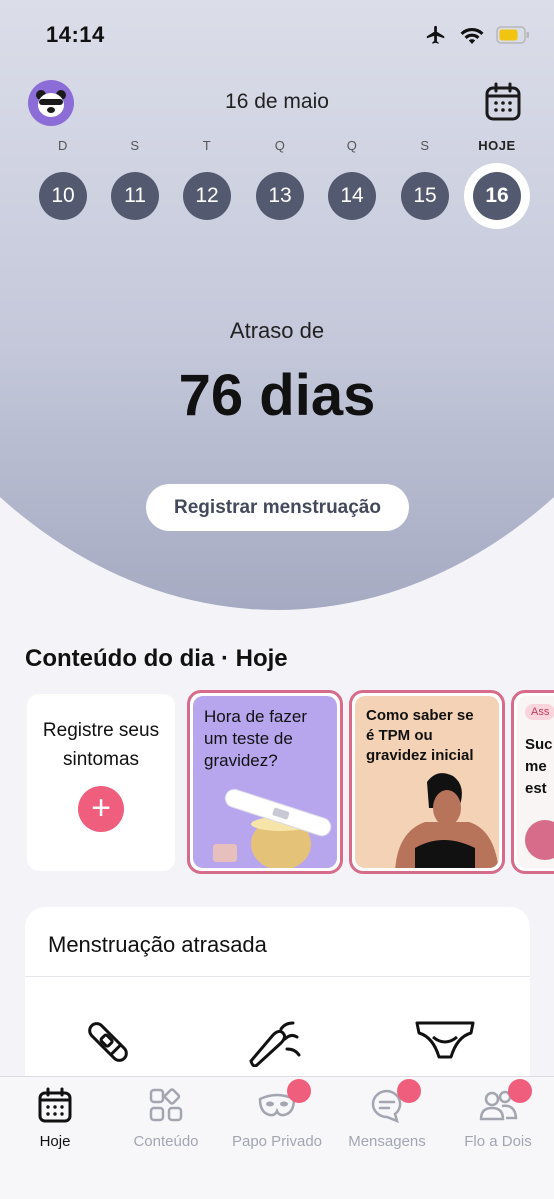 The height and width of the screenshot is (1199, 554). Describe the element at coordinates (108, 1042) in the screenshot. I see `pregnancy-test-icon` at that location.